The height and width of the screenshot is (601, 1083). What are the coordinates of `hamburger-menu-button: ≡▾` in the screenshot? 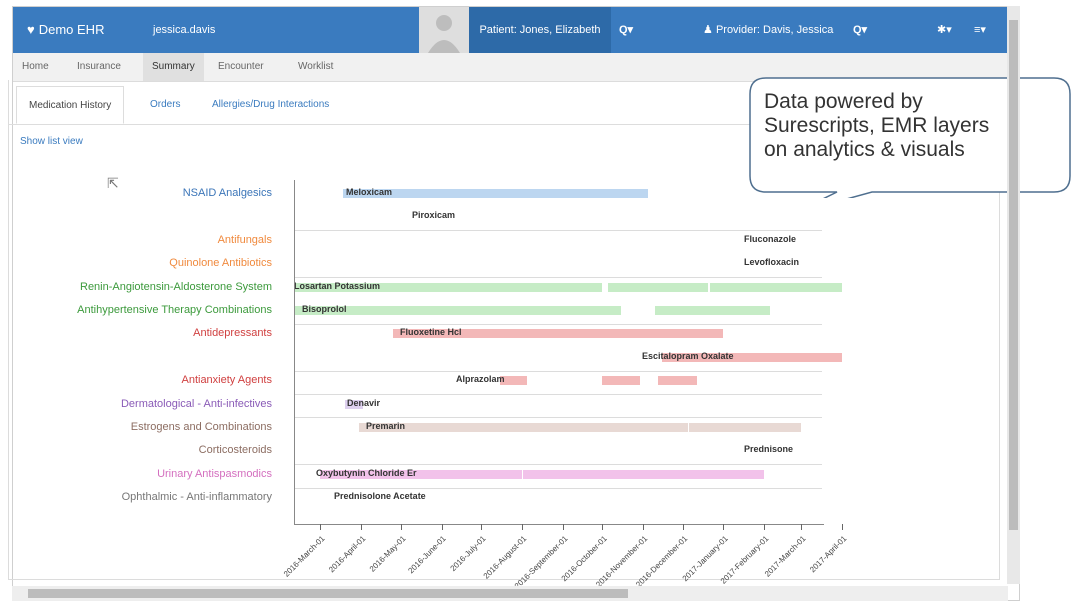 It's located at (980, 30).